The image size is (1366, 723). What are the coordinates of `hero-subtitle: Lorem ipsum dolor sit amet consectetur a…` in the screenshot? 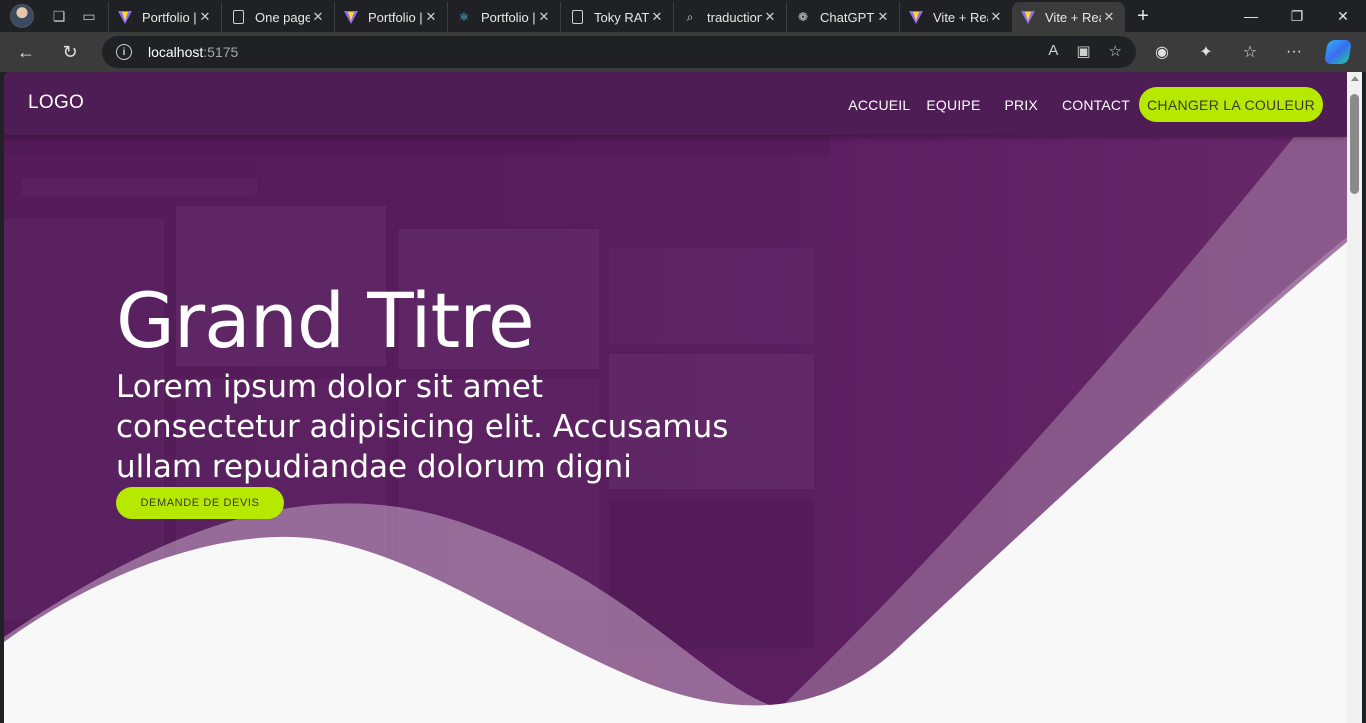 It's located at (422, 427).